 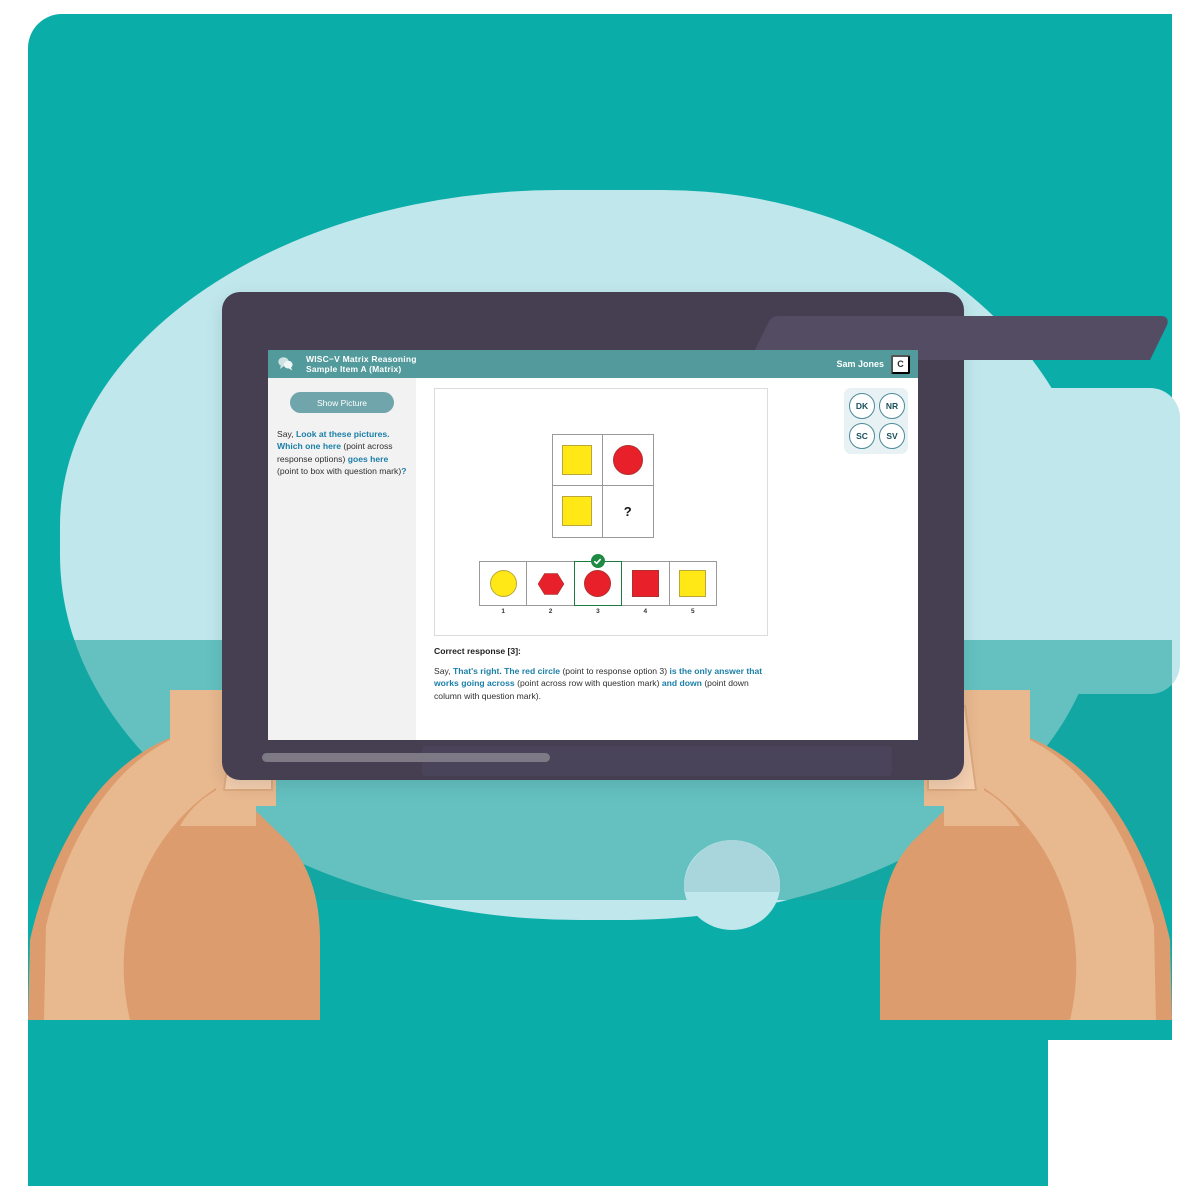 I want to click on question-mark: ?, so click(x=627, y=511).